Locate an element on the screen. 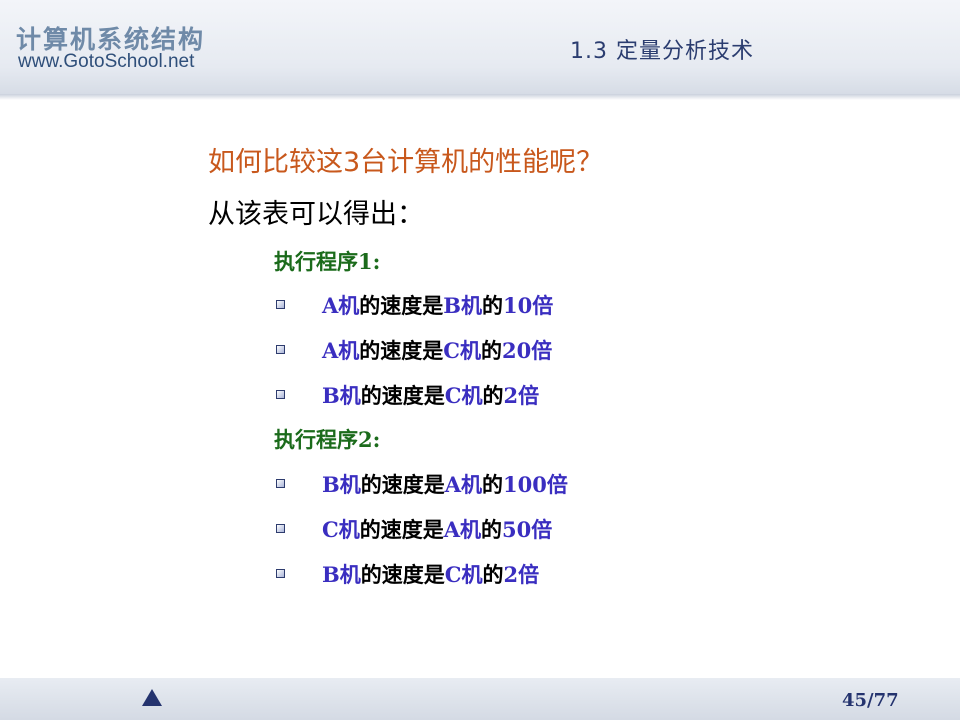  intro-text: 从该表可以得出： is located at coordinates (316, 214).